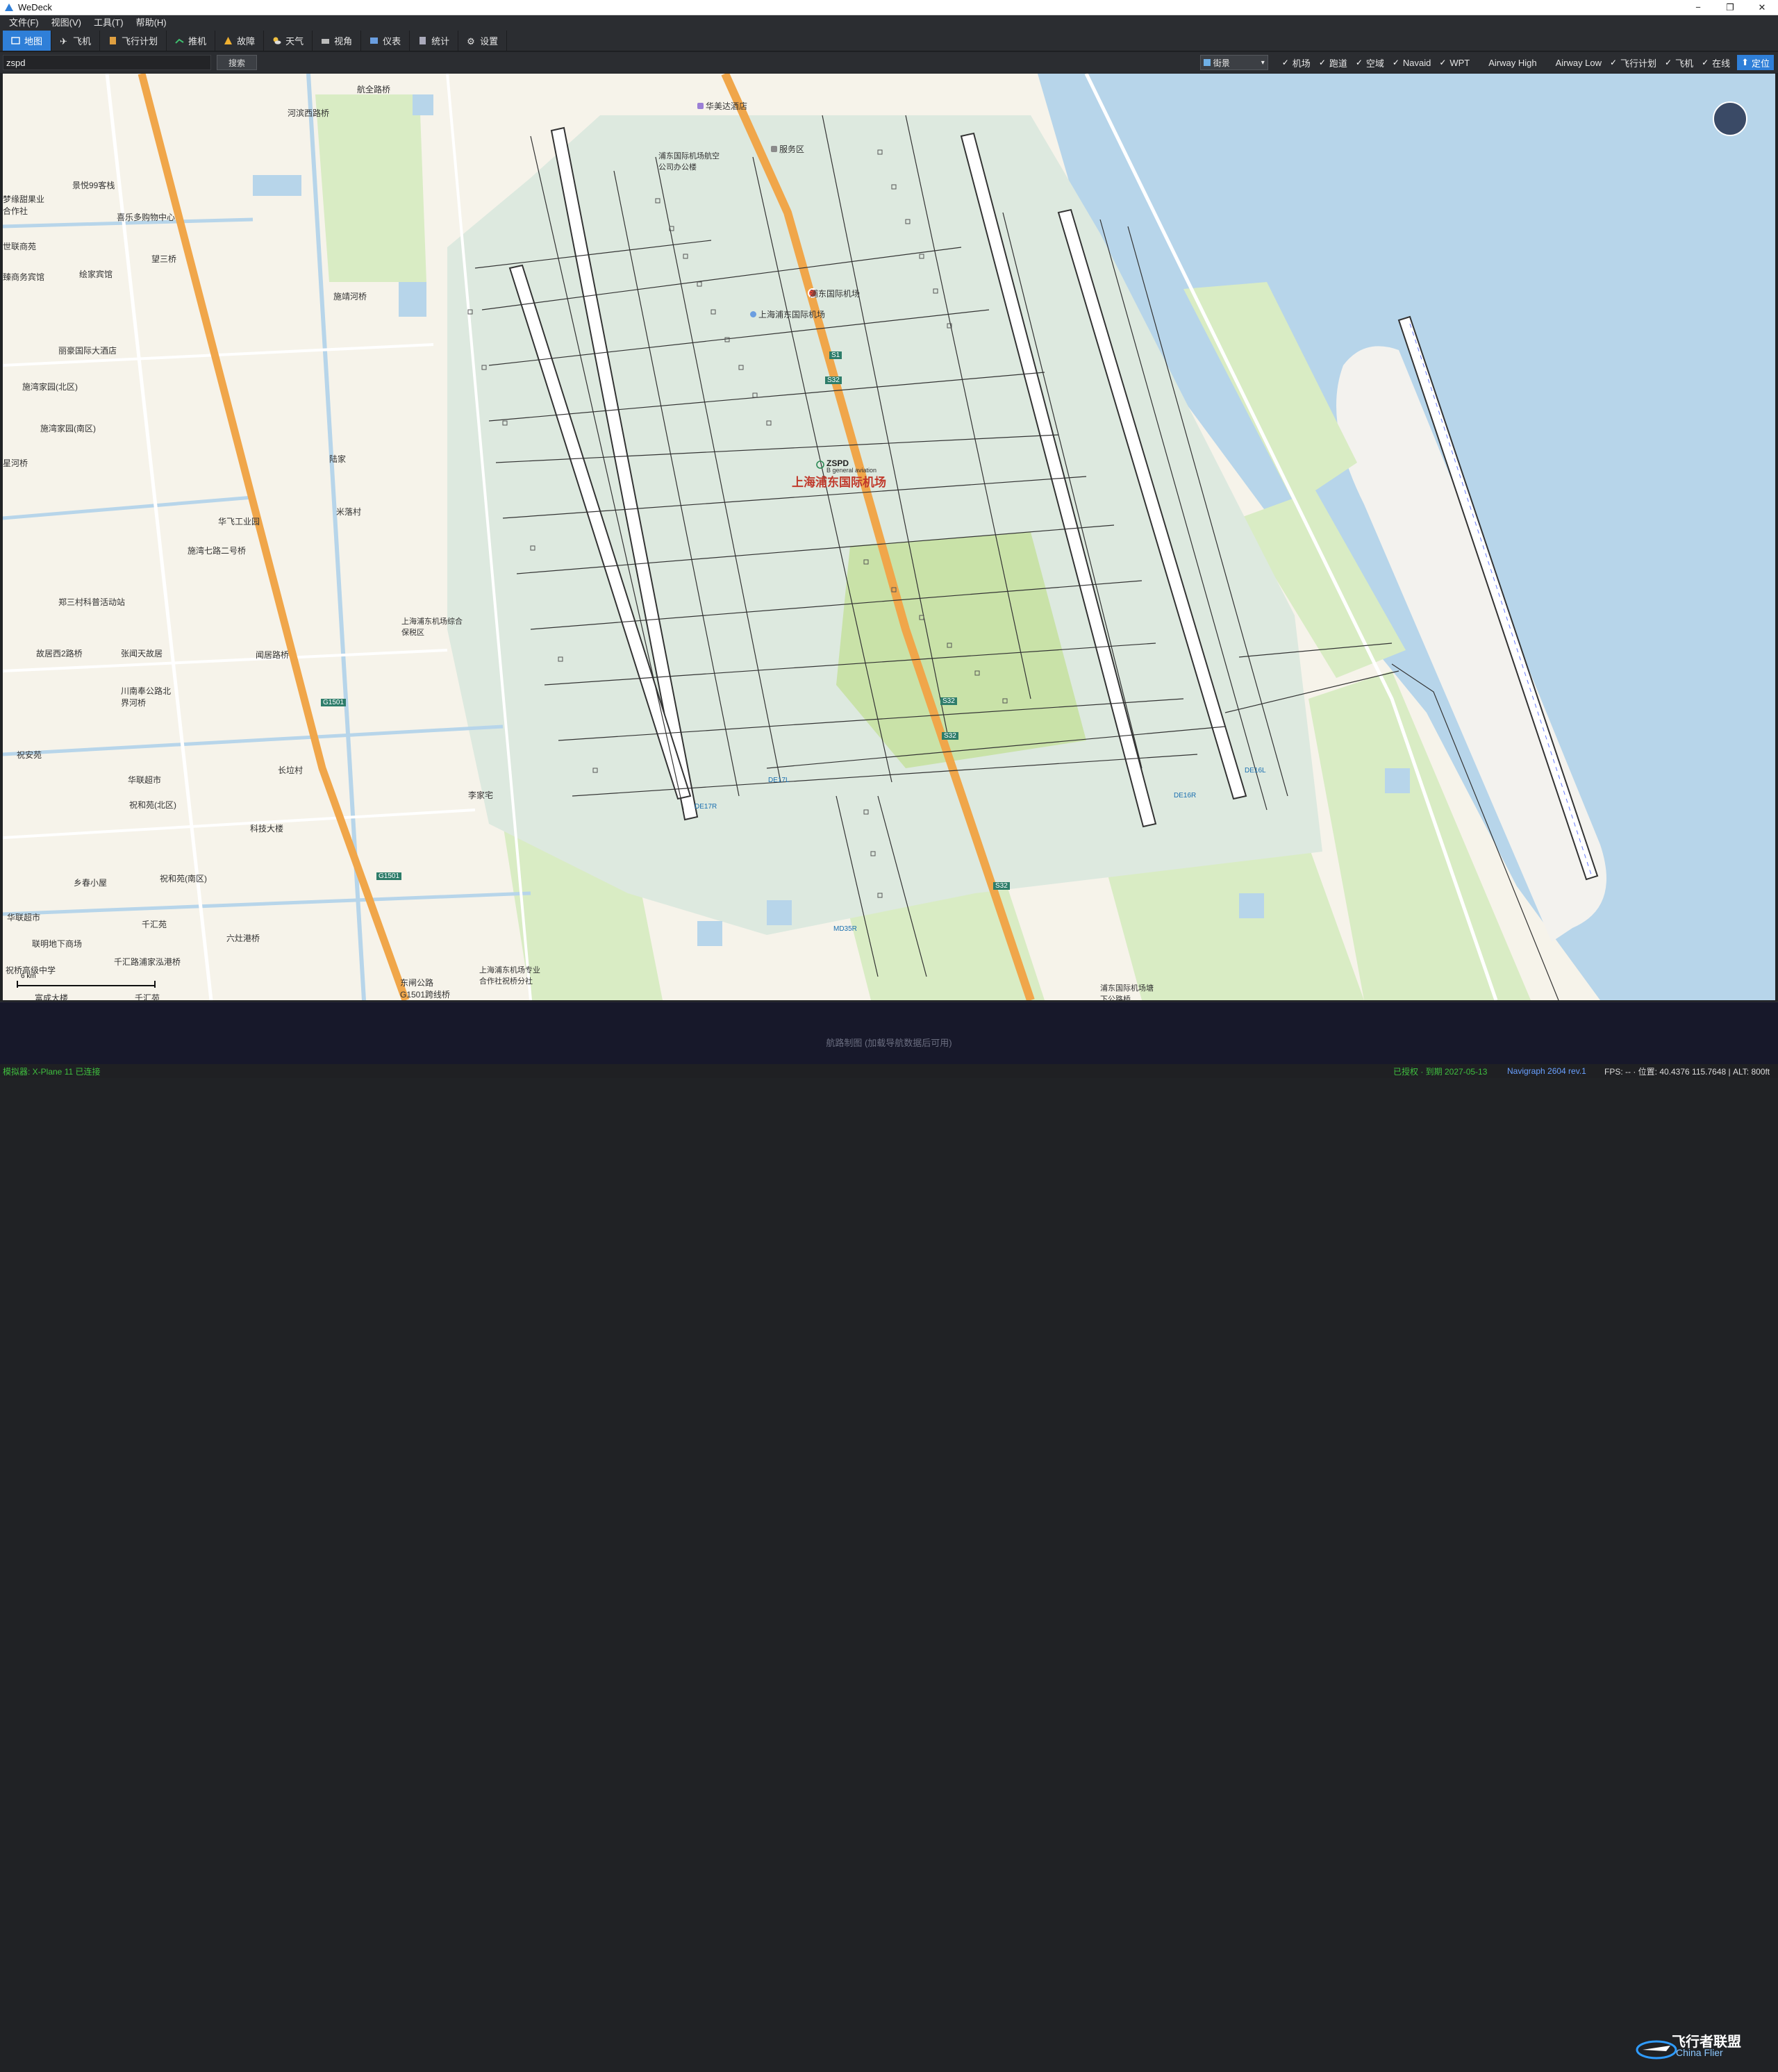  I want to click on tab-instruments: 仪表, so click(385, 41).